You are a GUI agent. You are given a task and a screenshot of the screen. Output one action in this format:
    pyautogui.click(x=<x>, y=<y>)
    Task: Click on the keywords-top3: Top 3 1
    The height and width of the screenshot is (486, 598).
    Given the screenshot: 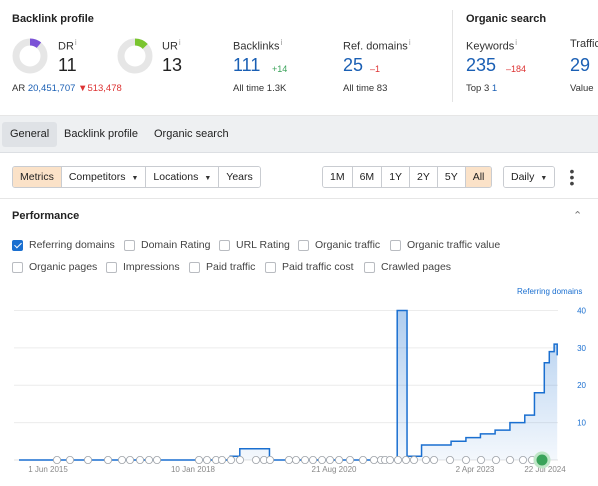 What is the action you would take?
    pyautogui.click(x=482, y=88)
    